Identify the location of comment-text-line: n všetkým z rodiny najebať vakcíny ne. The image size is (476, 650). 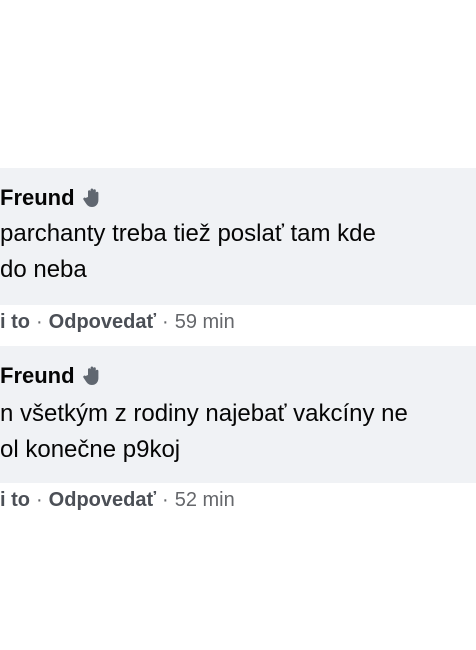
(204, 413).